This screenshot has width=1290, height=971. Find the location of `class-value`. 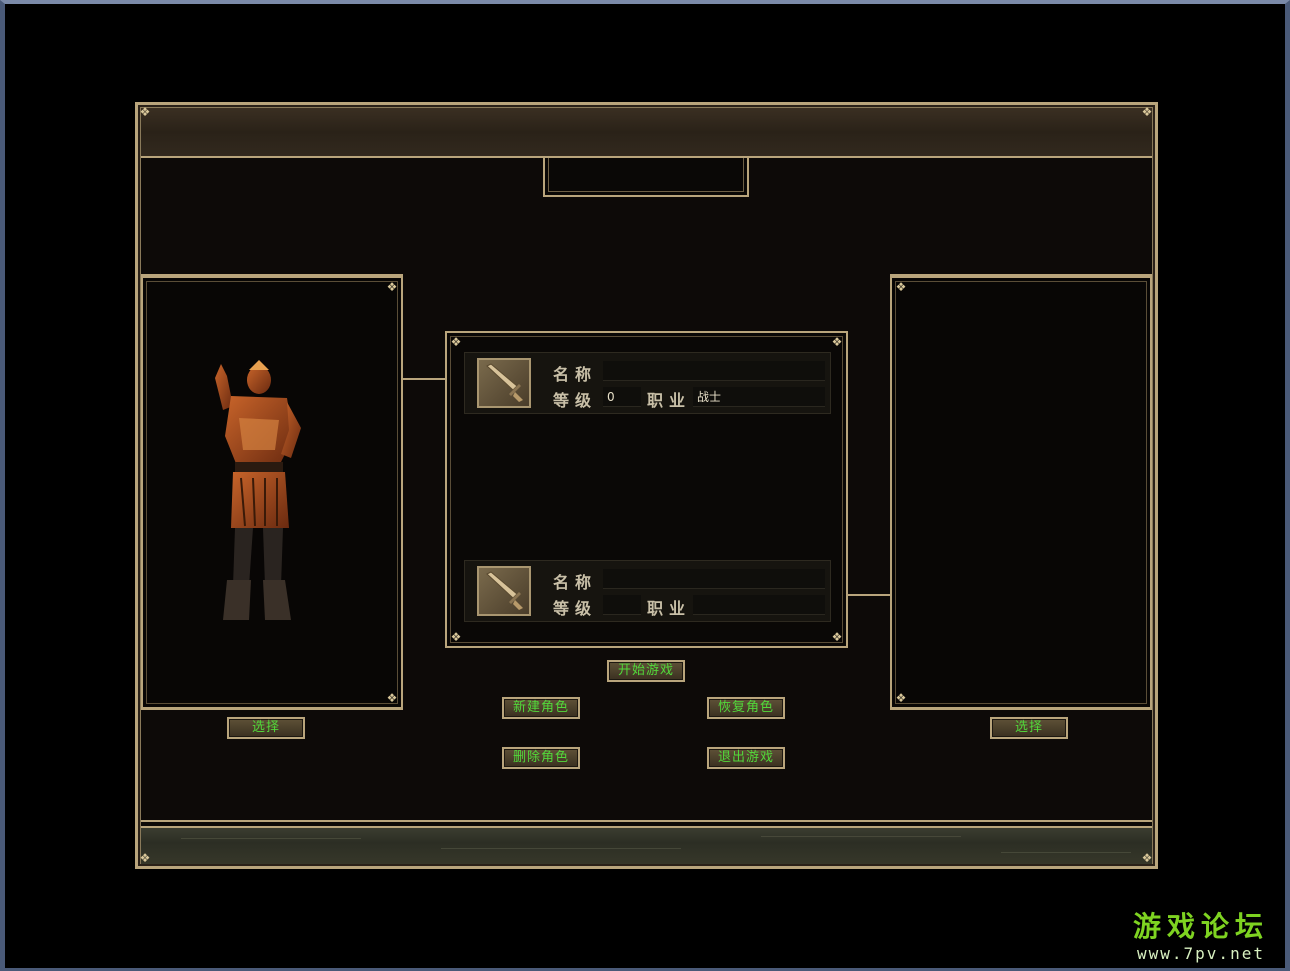

class-value is located at coordinates (759, 605).